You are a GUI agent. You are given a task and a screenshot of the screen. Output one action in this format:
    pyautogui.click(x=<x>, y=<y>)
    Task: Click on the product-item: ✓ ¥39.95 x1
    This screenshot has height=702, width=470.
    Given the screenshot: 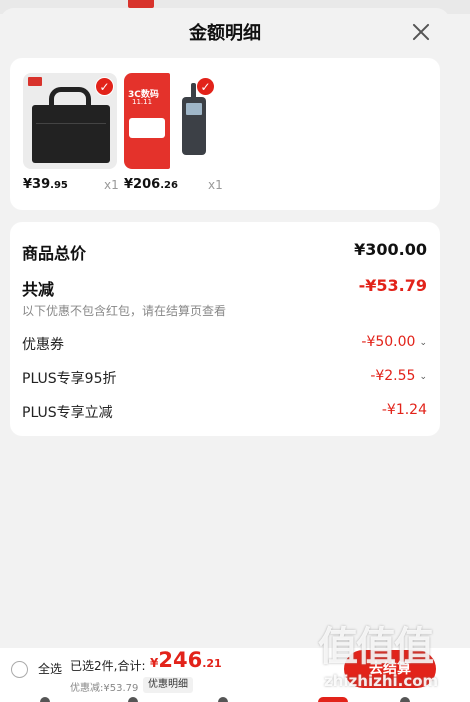 What is the action you would take?
    pyautogui.click(x=71, y=132)
    